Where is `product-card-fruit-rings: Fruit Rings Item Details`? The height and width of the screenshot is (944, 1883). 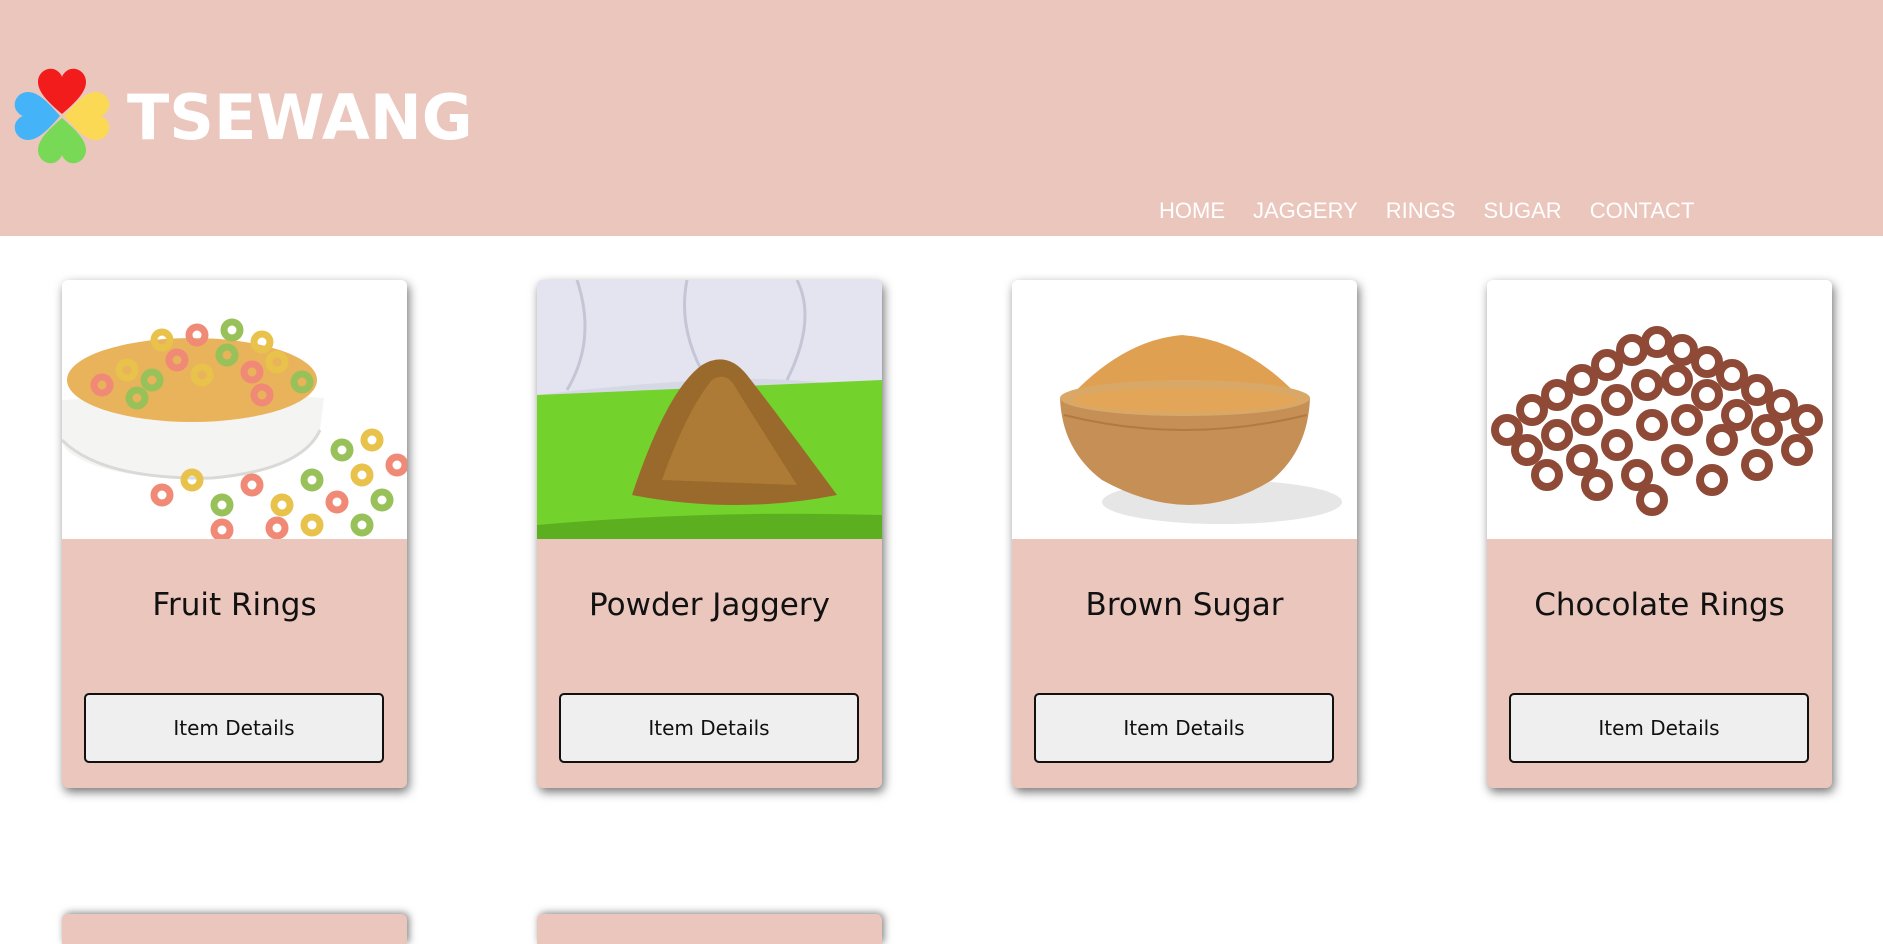
product-card-fruit-rings: Fruit Rings Item Details is located at coordinates (234, 534).